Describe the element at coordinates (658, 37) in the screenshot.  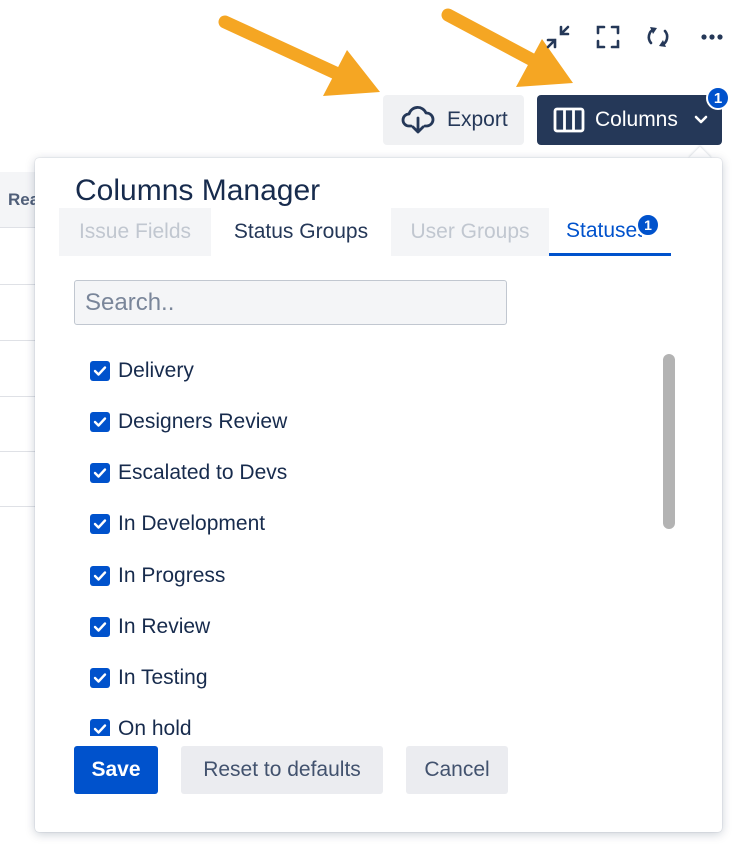
I see `refresh-icon` at that location.